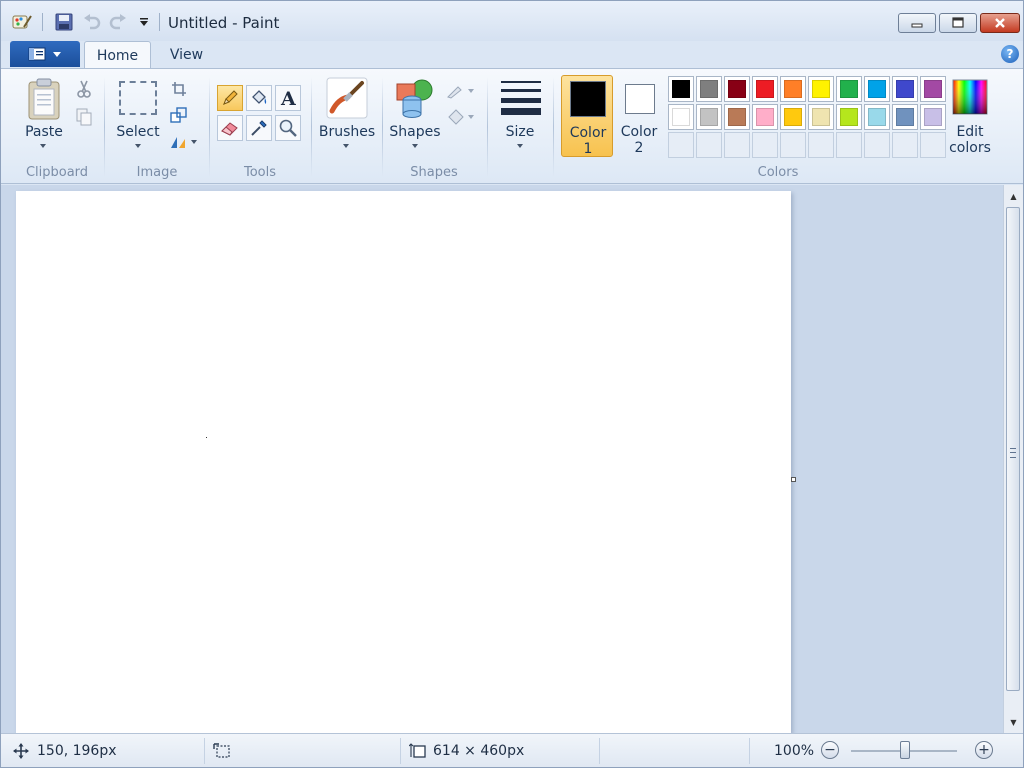  I want to click on shapes-button: Shapes, so click(415, 132).